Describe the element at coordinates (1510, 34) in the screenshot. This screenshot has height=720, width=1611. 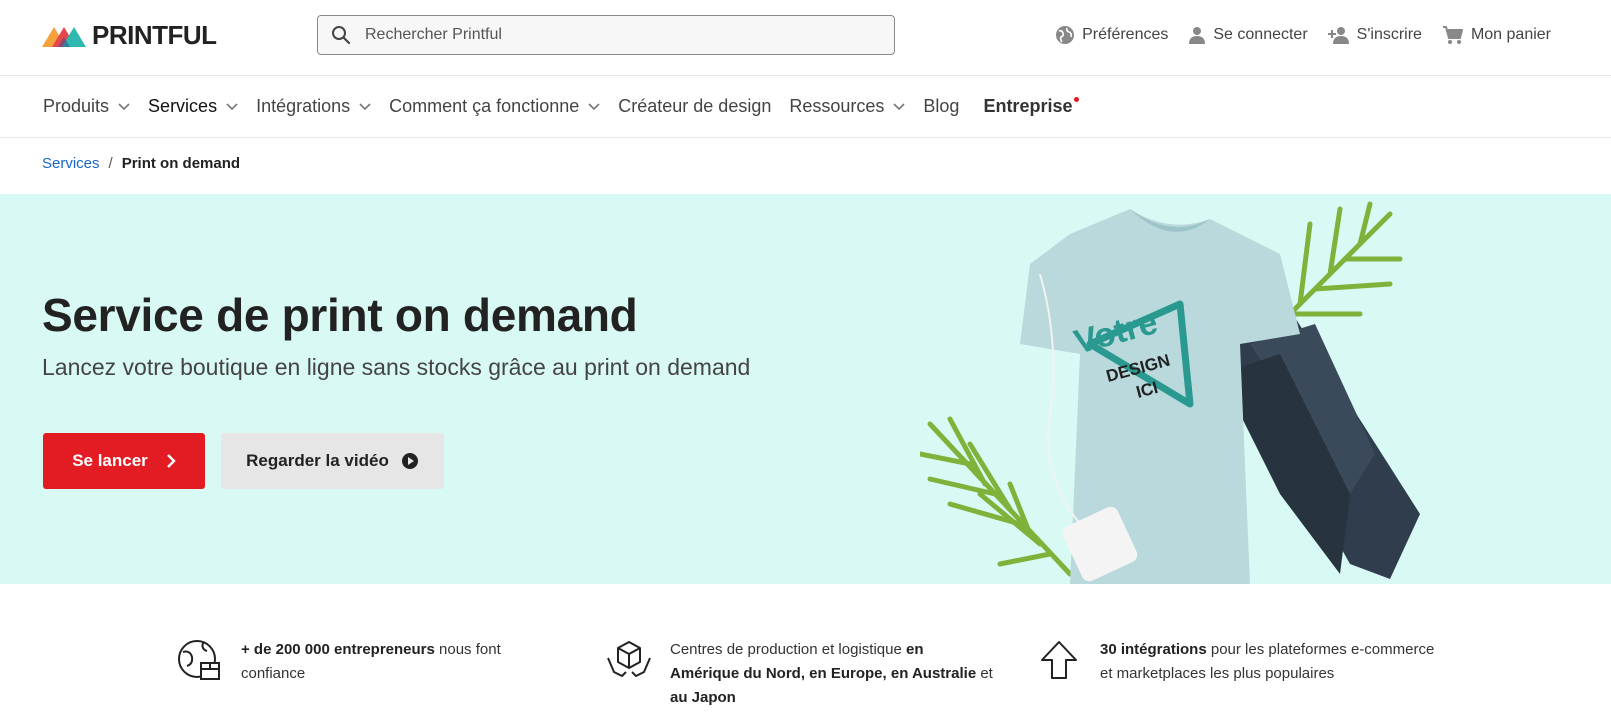
I see `cart-label: Mon panier` at that location.